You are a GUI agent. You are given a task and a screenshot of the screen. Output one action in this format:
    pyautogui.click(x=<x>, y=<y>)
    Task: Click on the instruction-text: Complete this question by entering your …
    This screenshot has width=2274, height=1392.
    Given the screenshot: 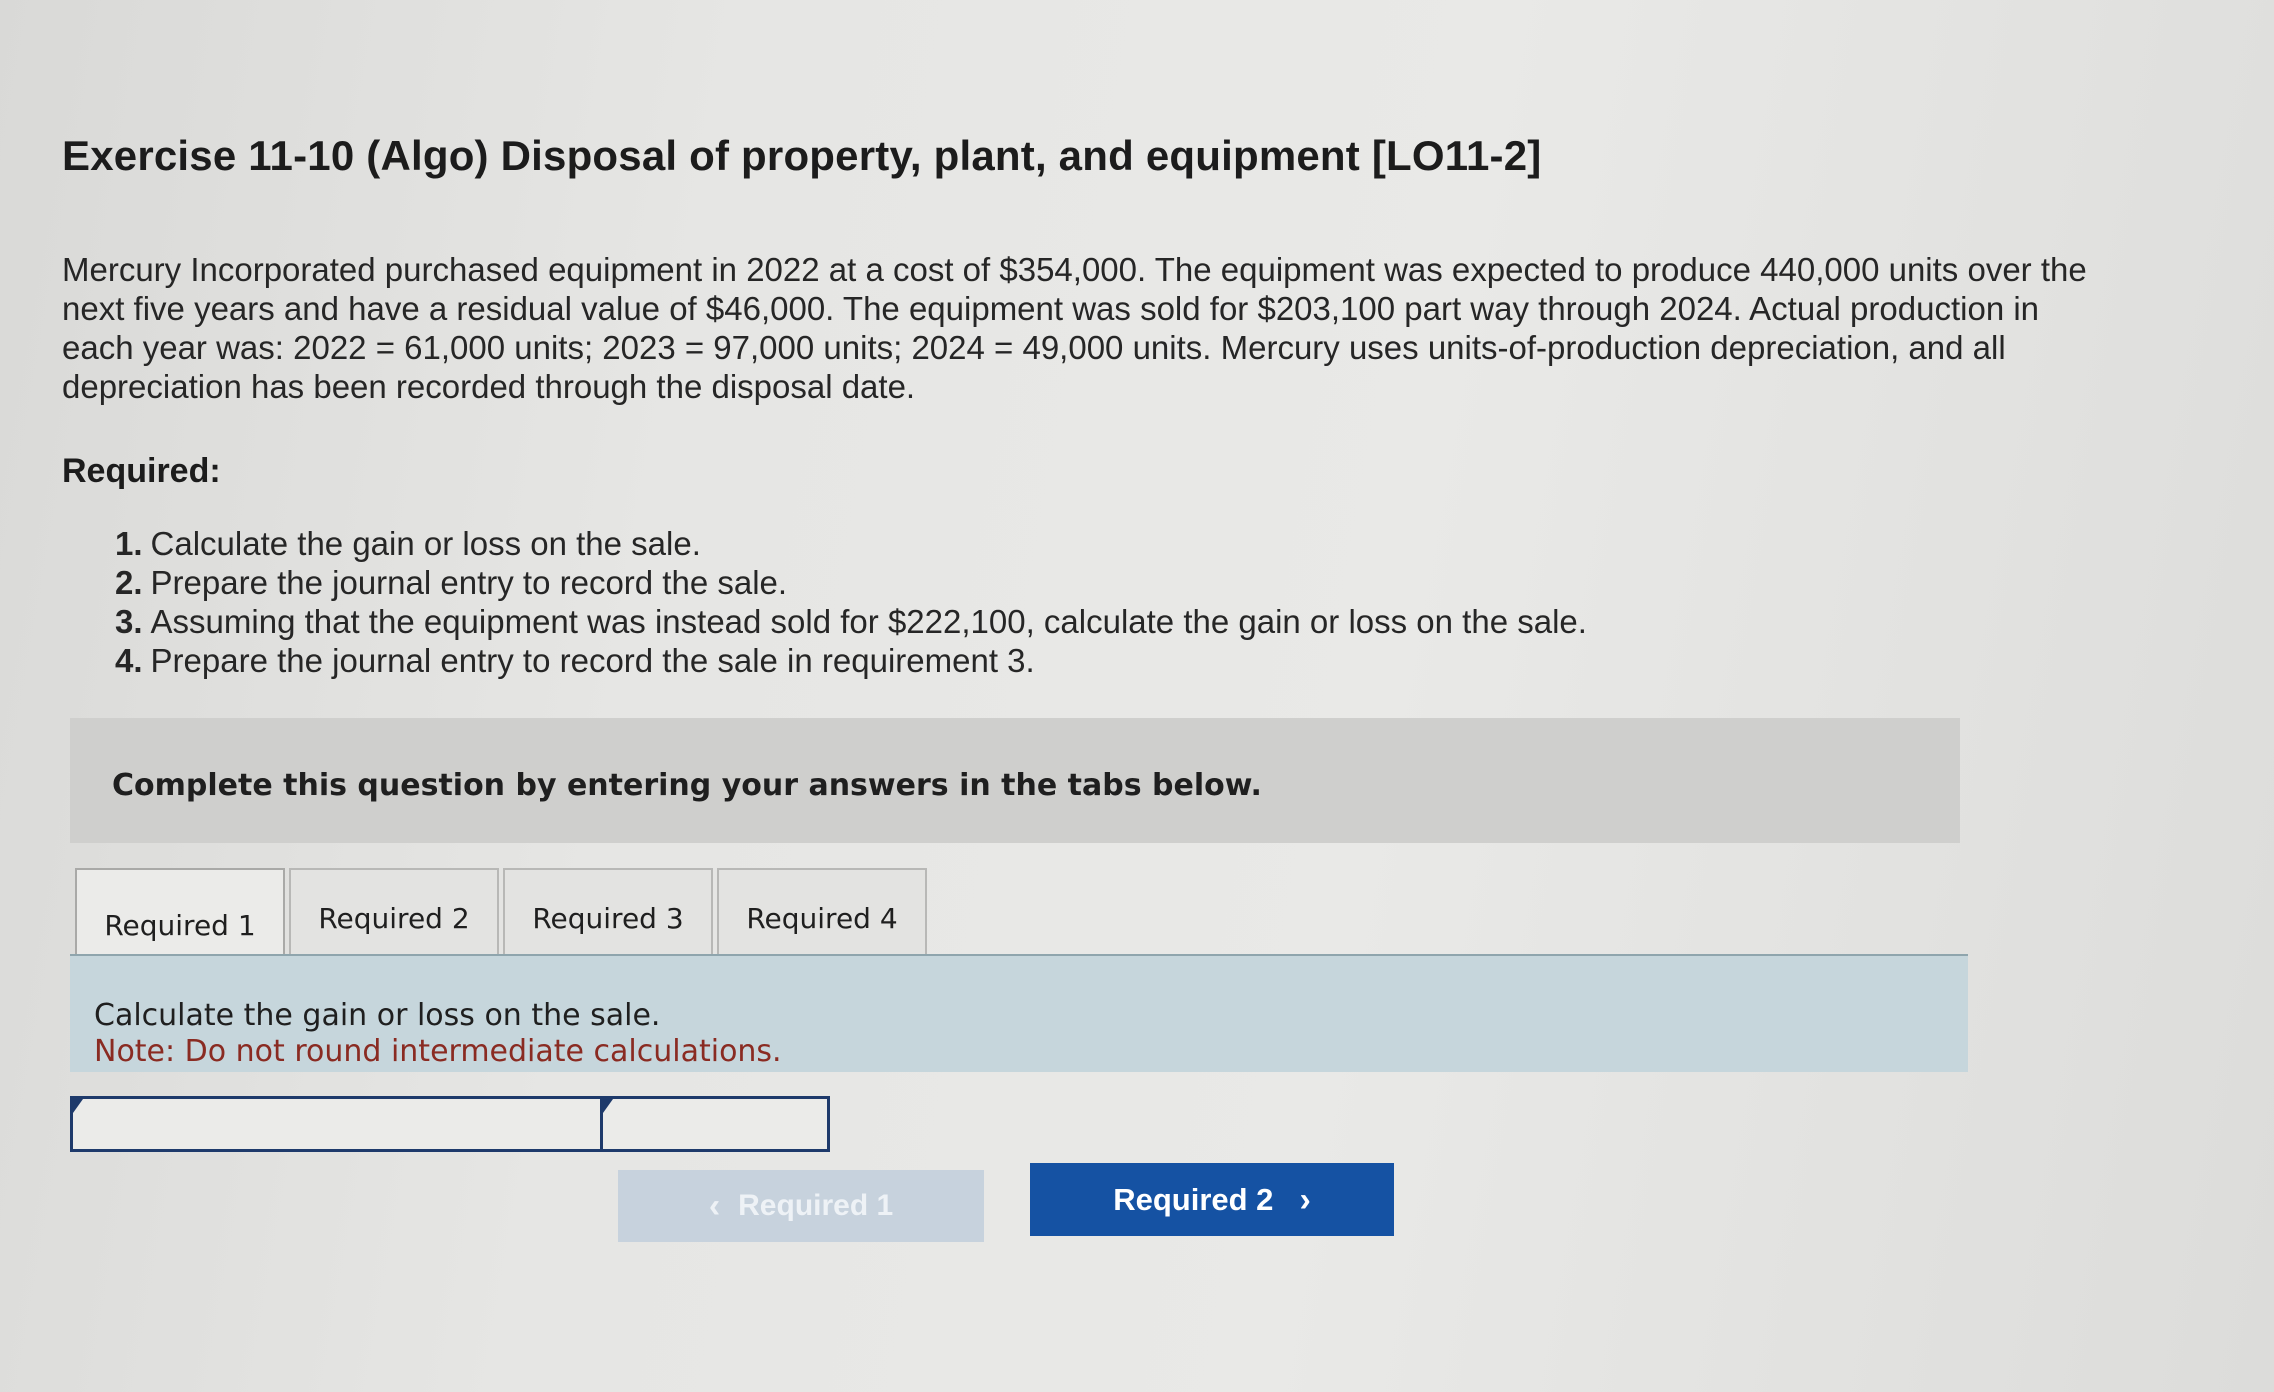 What is the action you would take?
    pyautogui.click(x=687, y=785)
    